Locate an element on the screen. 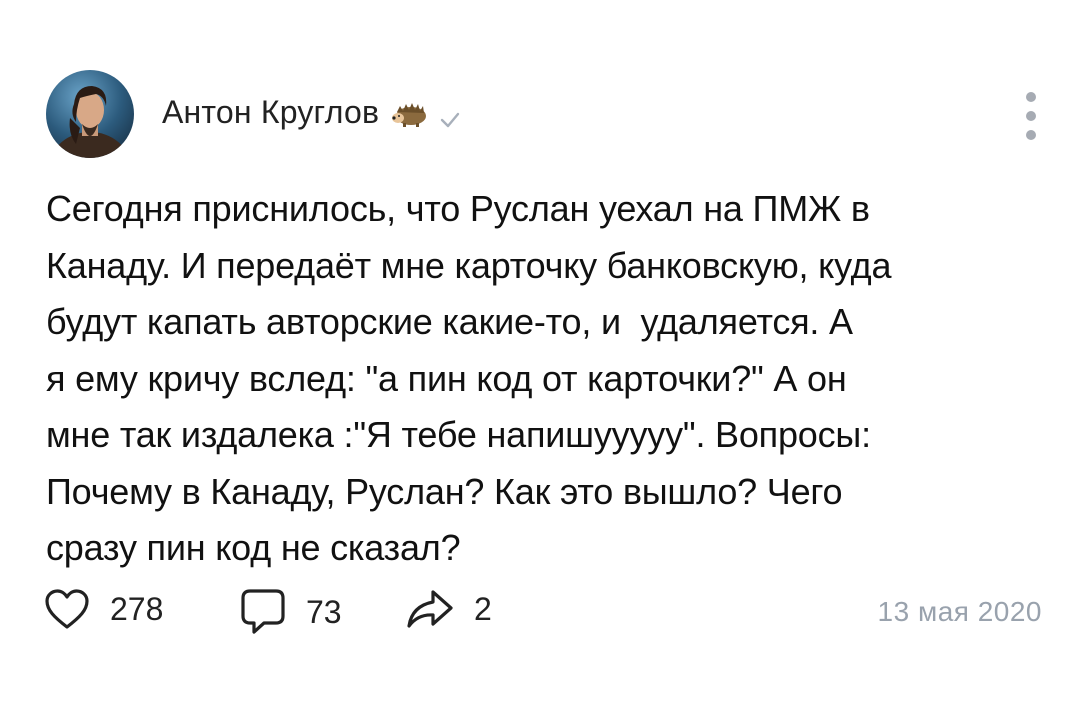 The width and height of the screenshot is (1080, 704). shares-count: 2 is located at coordinates (483, 608).